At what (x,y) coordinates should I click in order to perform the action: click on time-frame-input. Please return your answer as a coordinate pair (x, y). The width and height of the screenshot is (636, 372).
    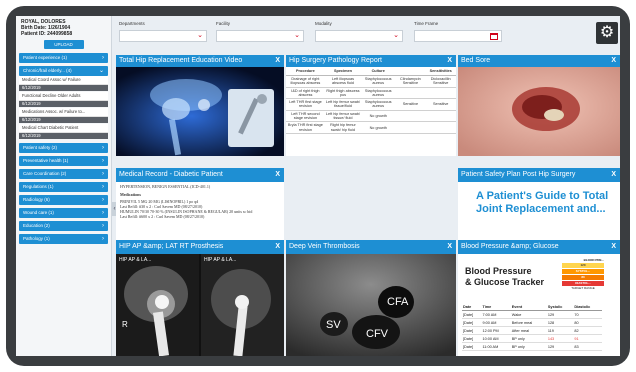
    Looking at the image, I should click on (458, 36).